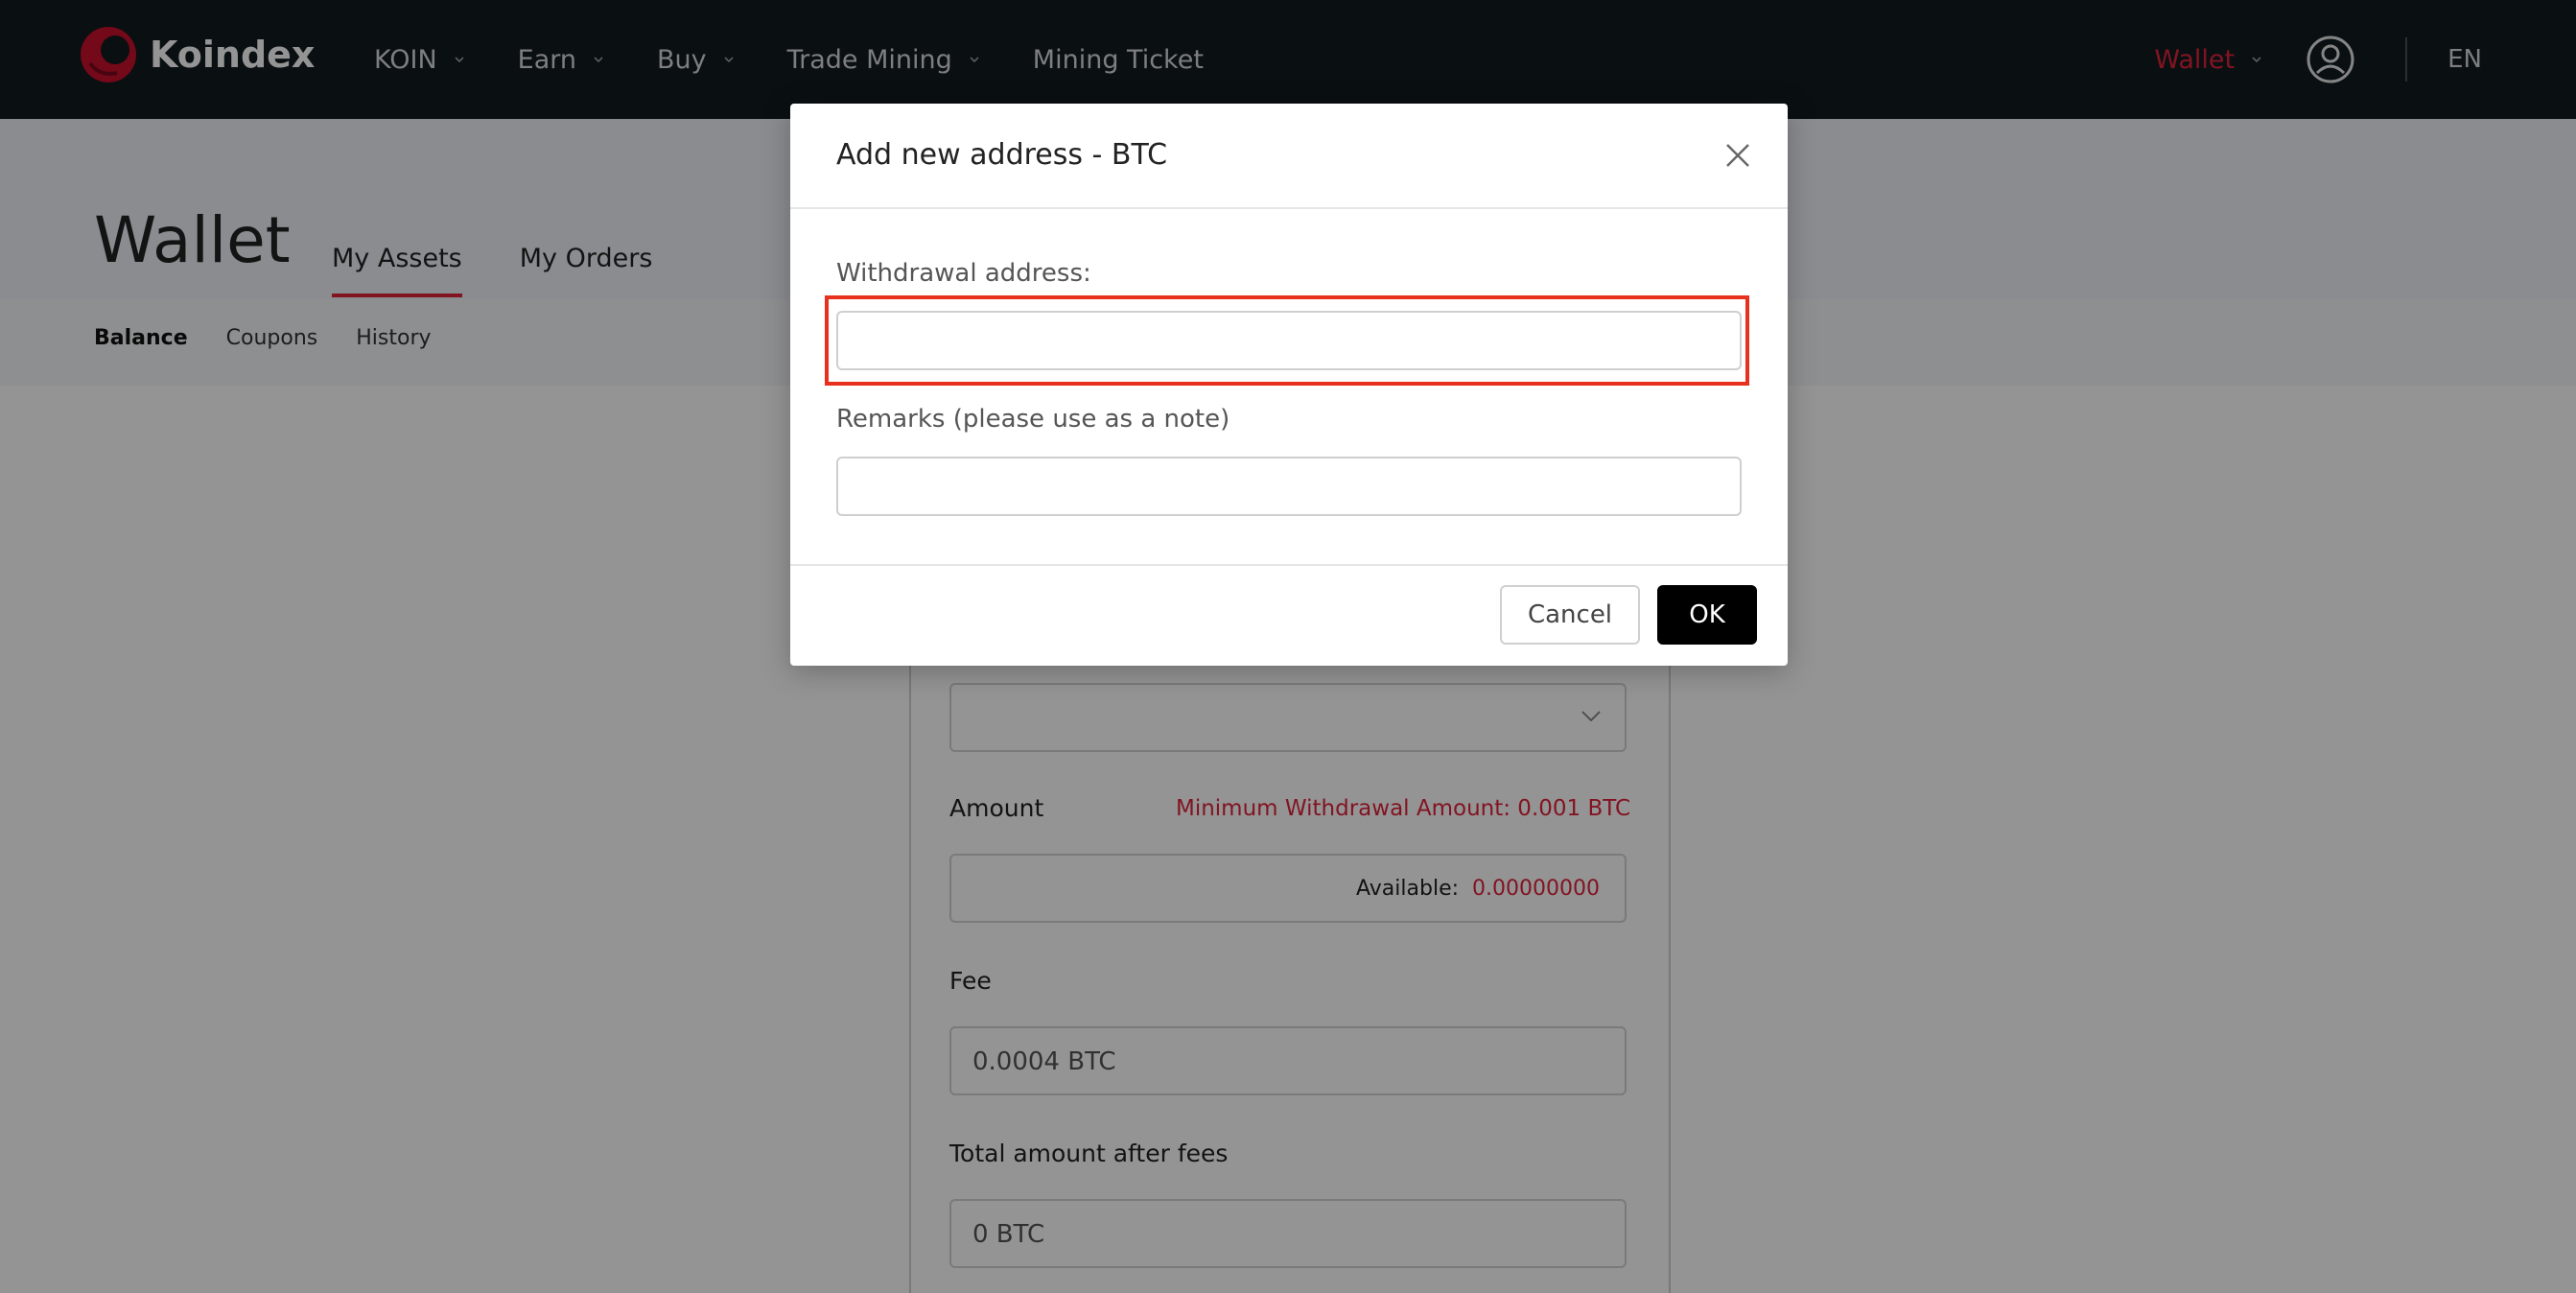  I want to click on withdrawal-address-label: Withdrawal address:, so click(963, 273).